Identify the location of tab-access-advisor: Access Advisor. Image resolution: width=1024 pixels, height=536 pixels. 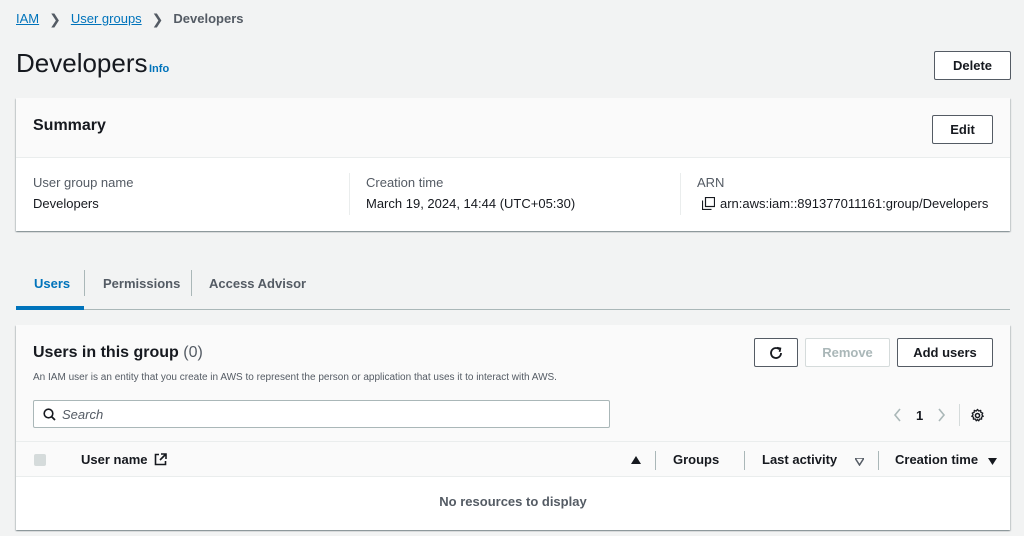
(257, 283).